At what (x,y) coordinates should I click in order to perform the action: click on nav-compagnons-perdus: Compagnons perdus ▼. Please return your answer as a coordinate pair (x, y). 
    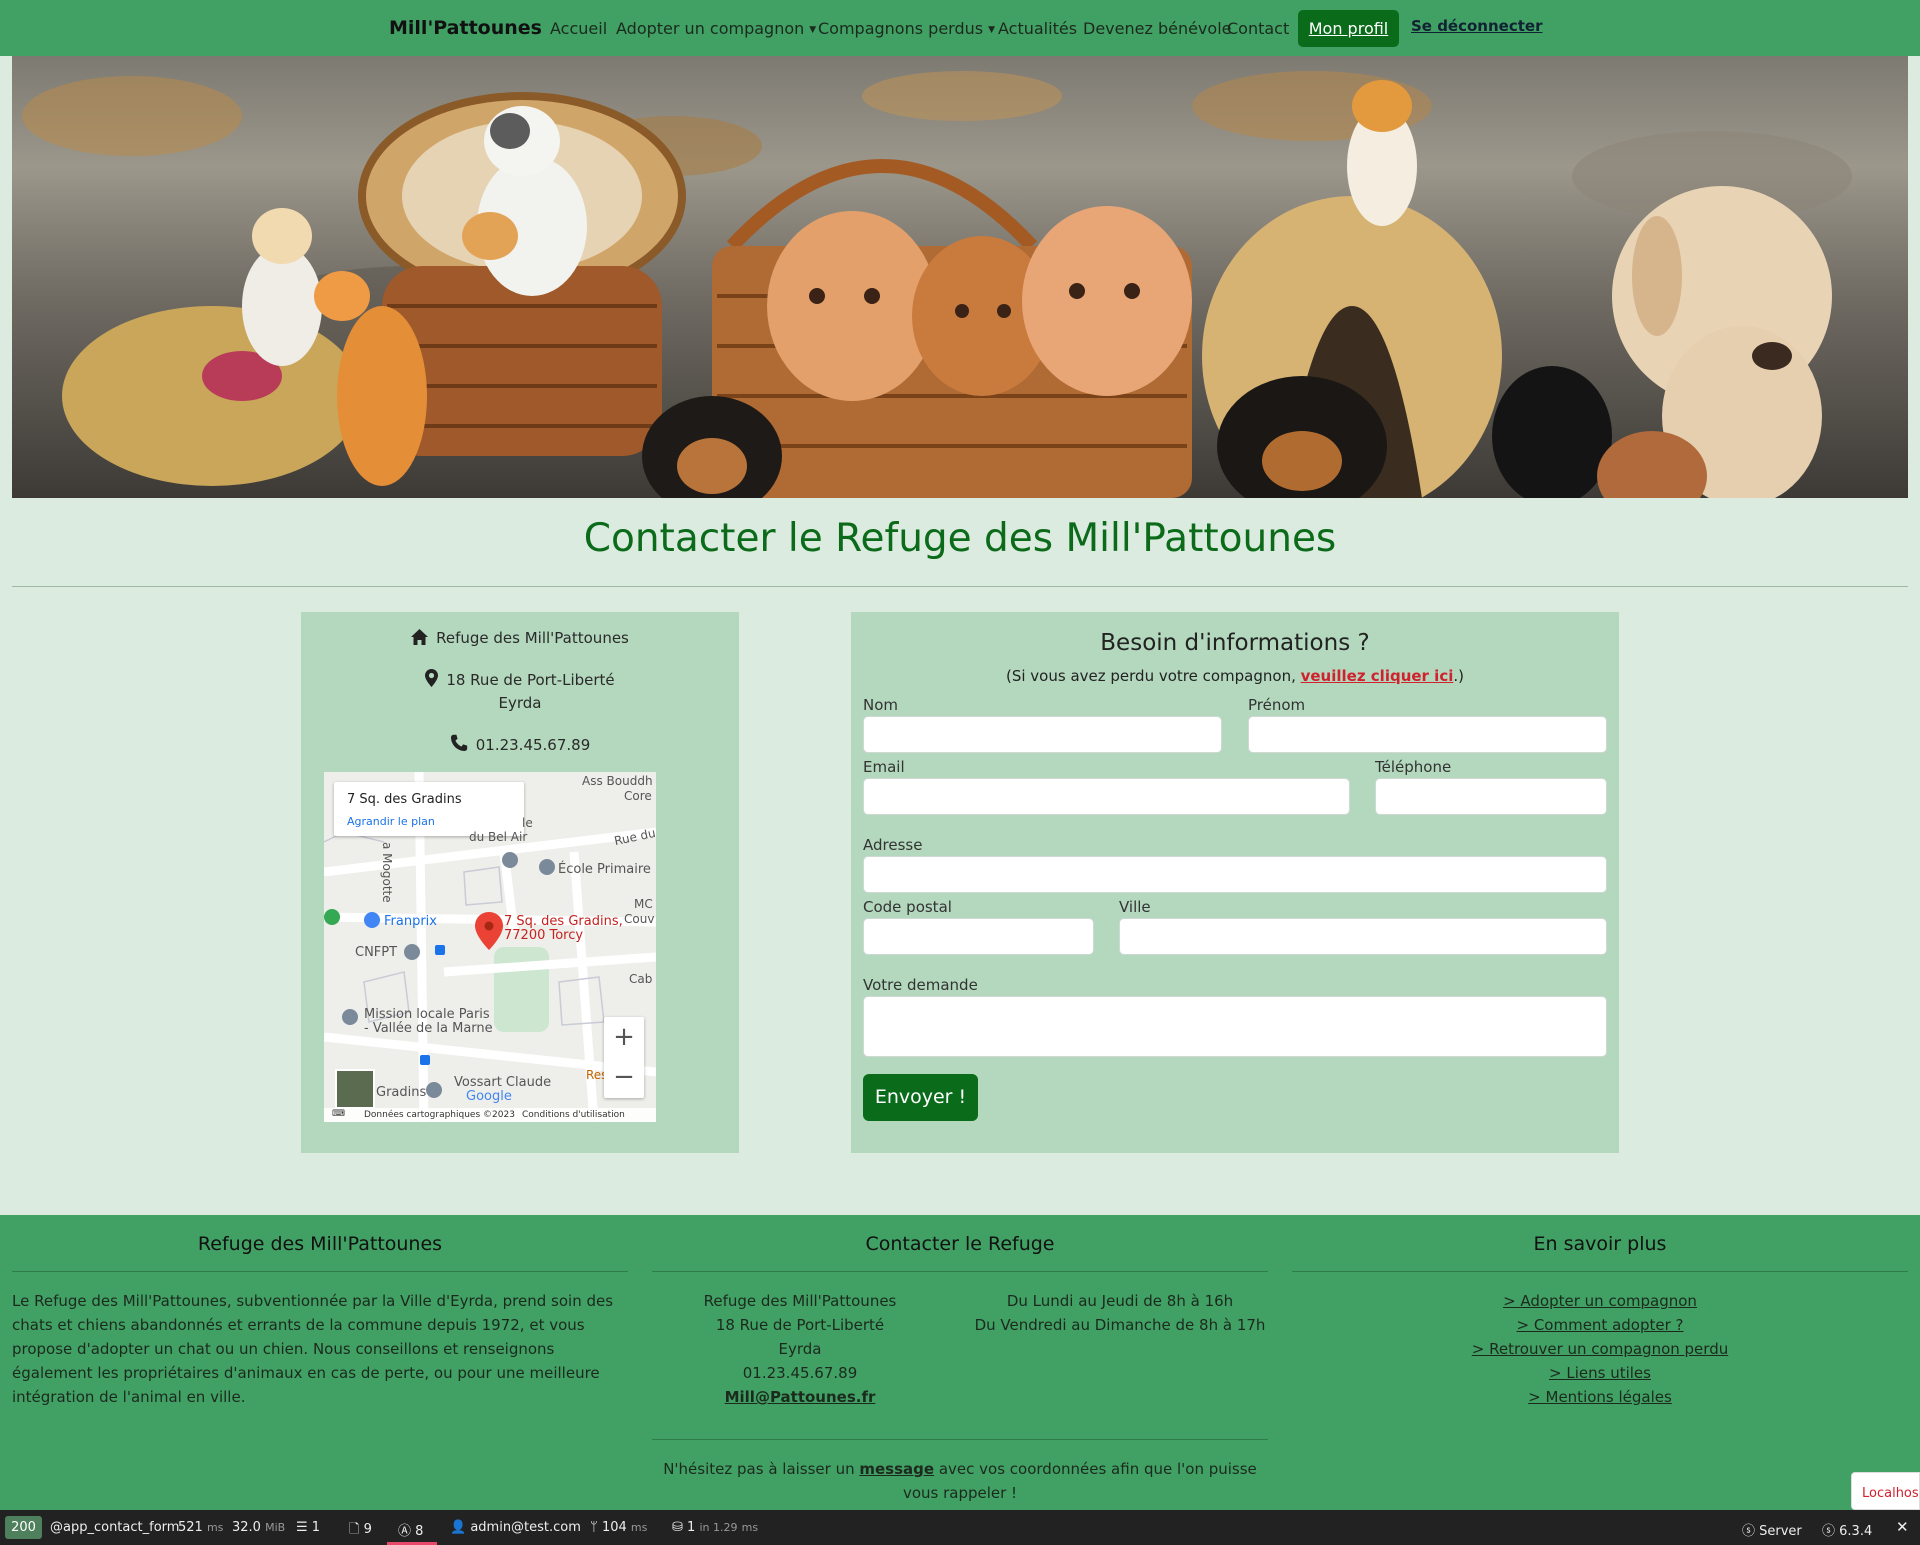
    Looking at the image, I should click on (906, 28).